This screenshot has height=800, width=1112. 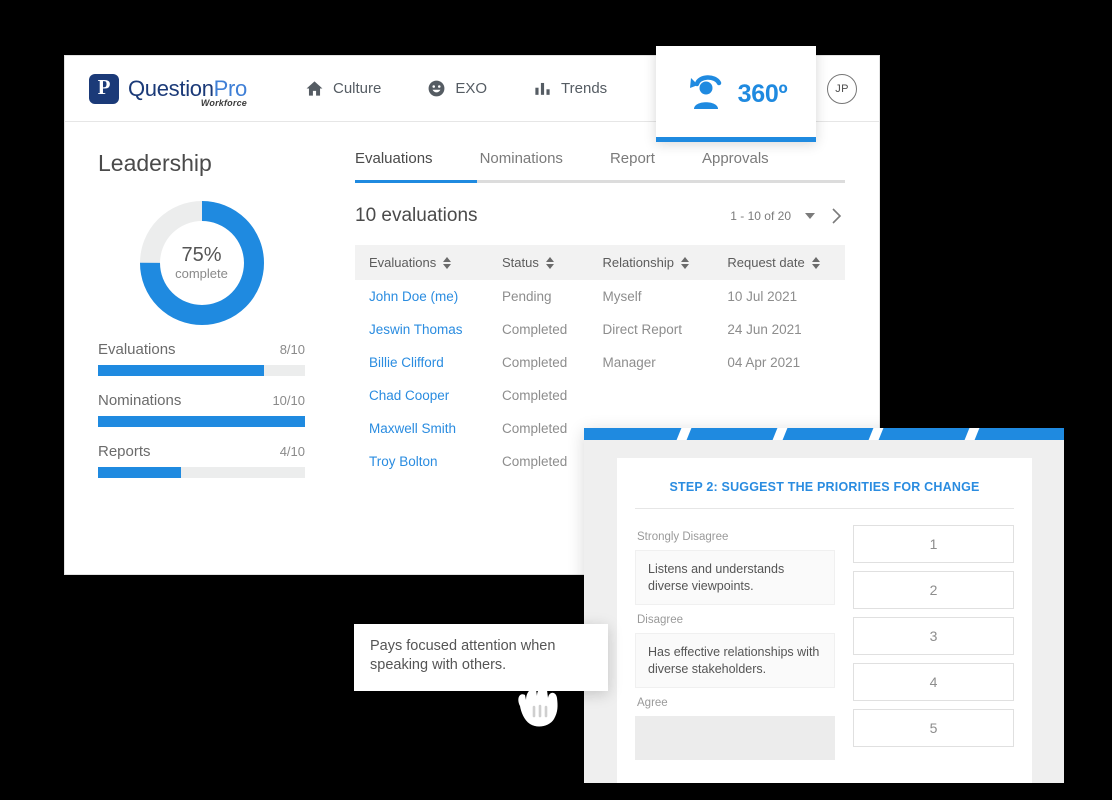 I want to click on nav-label-trends: Trends, so click(x=584, y=88).